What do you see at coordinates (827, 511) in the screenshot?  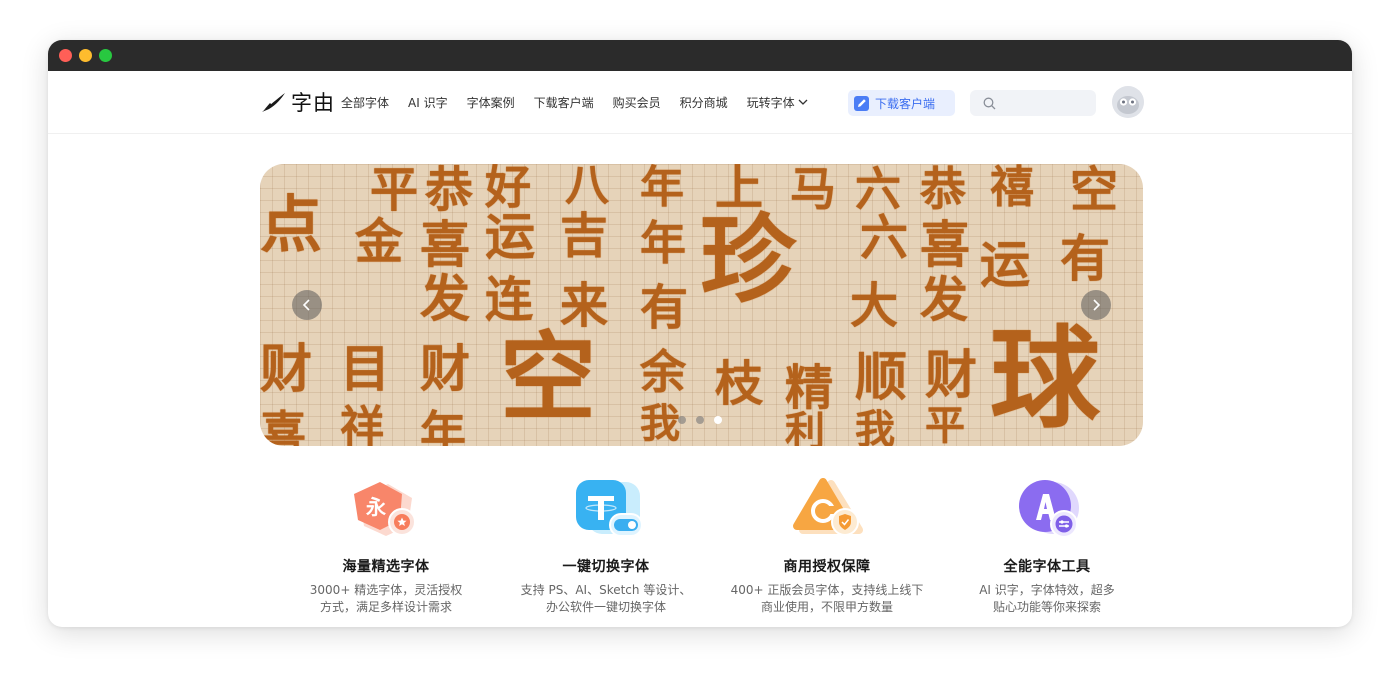 I see `commercial-license-icon` at bounding box center [827, 511].